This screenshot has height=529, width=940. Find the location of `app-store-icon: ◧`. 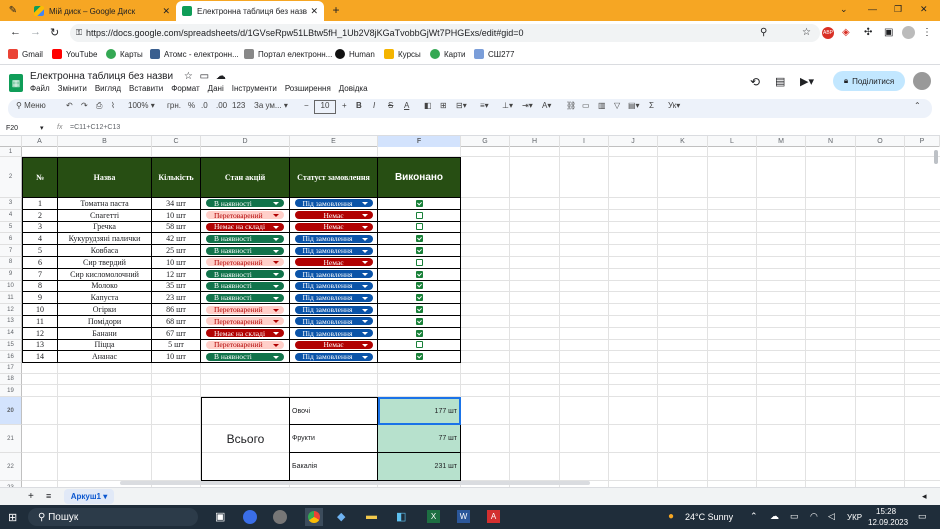

app-store-icon: ◧ is located at coordinates (401, 516).